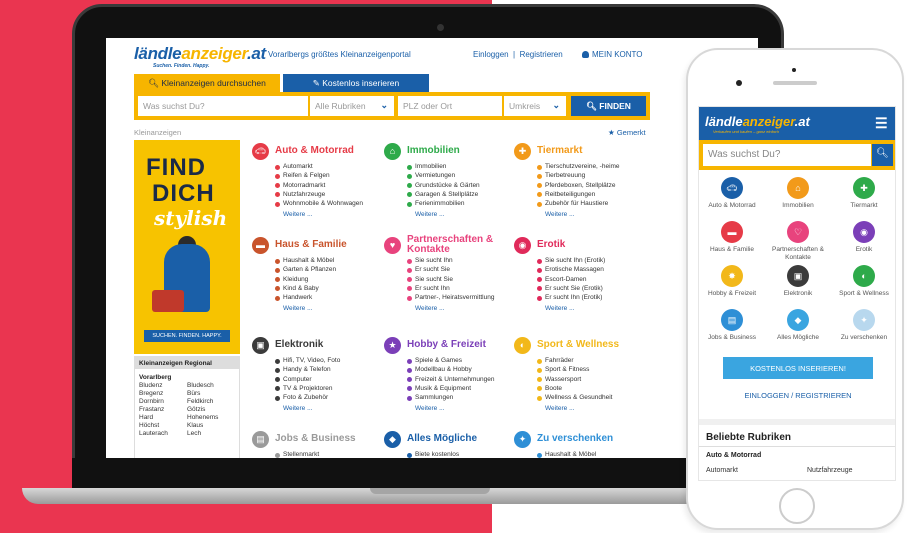  What do you see at coordinates (458, 289) in the screenshot?
I see `subcategory-link: Er sucht Ihn` at bounding box center [458, 289].